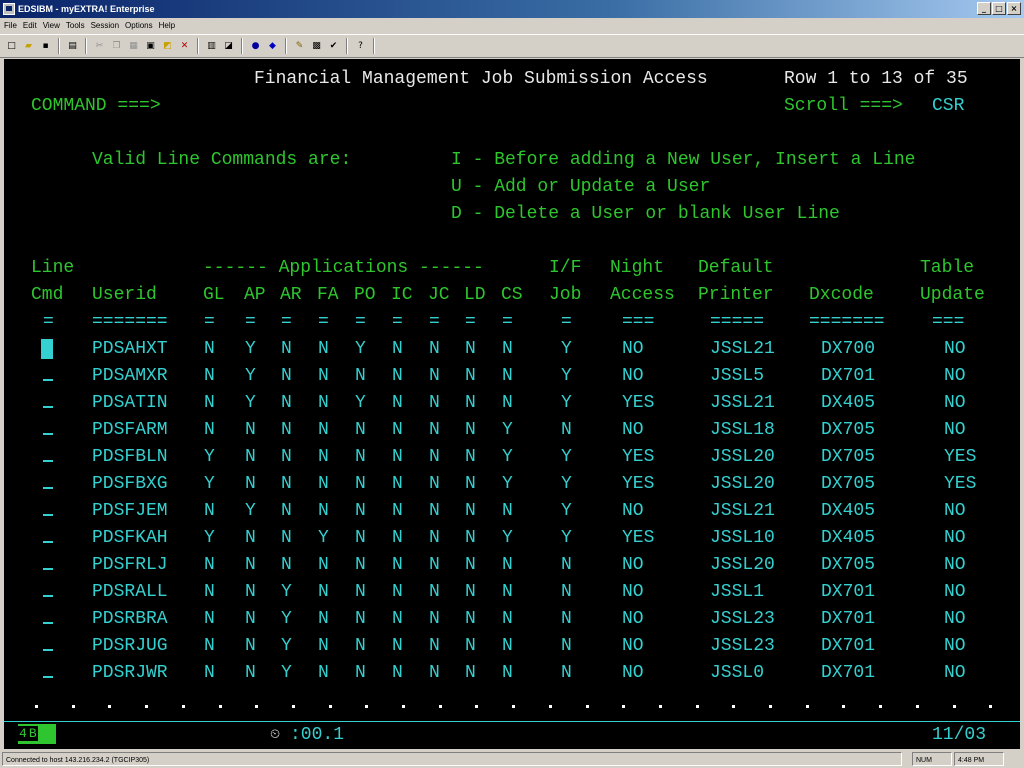 Image resolution: width=1024 pixels, height=768 pixels. I want to click on cut-icon: ✂, so click(99, 46).